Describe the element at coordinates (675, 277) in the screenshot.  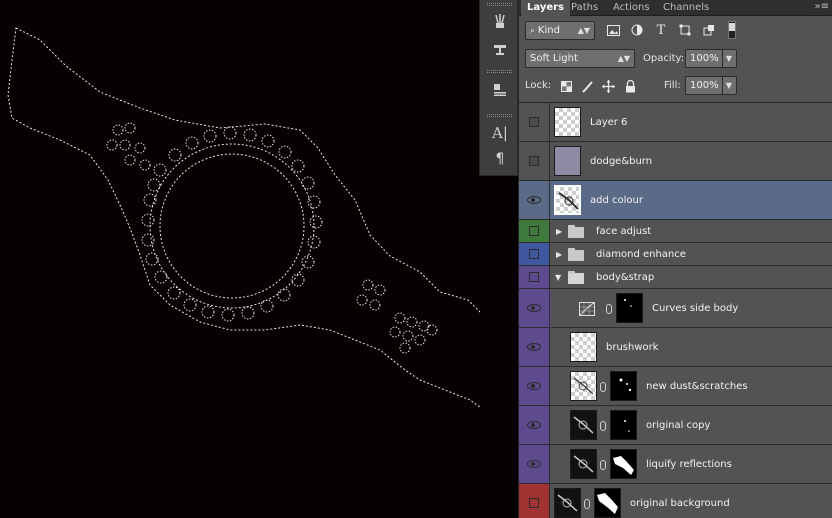
I see `group-row: ▼ body&strap` at that location.